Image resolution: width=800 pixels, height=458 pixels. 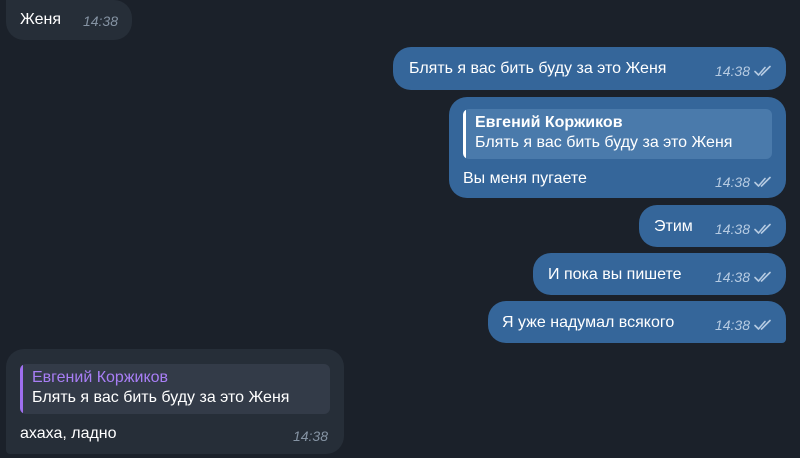 I want to click on message-text: Блять я вас бить буду за это Женя, so click(x=538, y=68).